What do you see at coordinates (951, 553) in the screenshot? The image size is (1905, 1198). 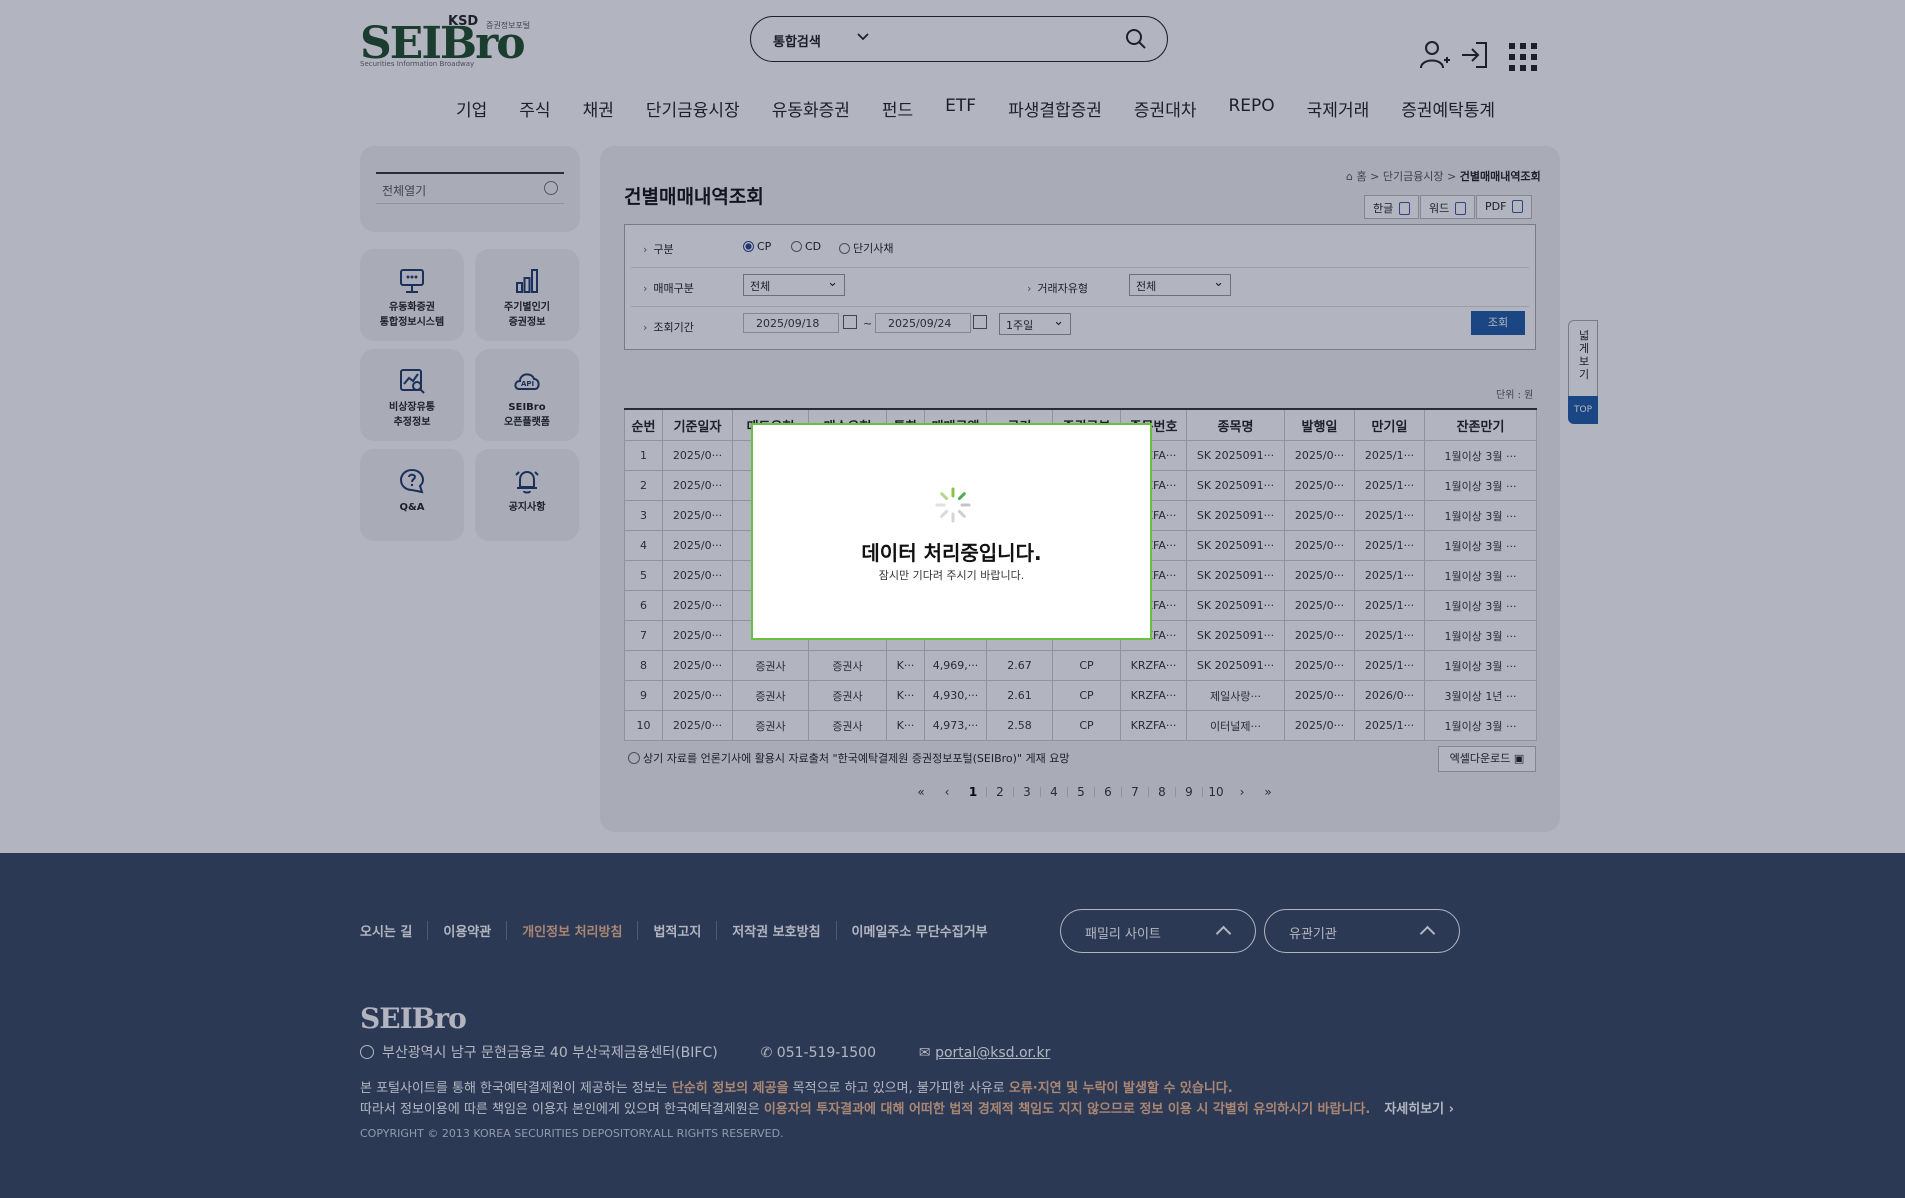 I see `loading-title: 데이터 처리중입니다.` at bounding box center [951, 553].